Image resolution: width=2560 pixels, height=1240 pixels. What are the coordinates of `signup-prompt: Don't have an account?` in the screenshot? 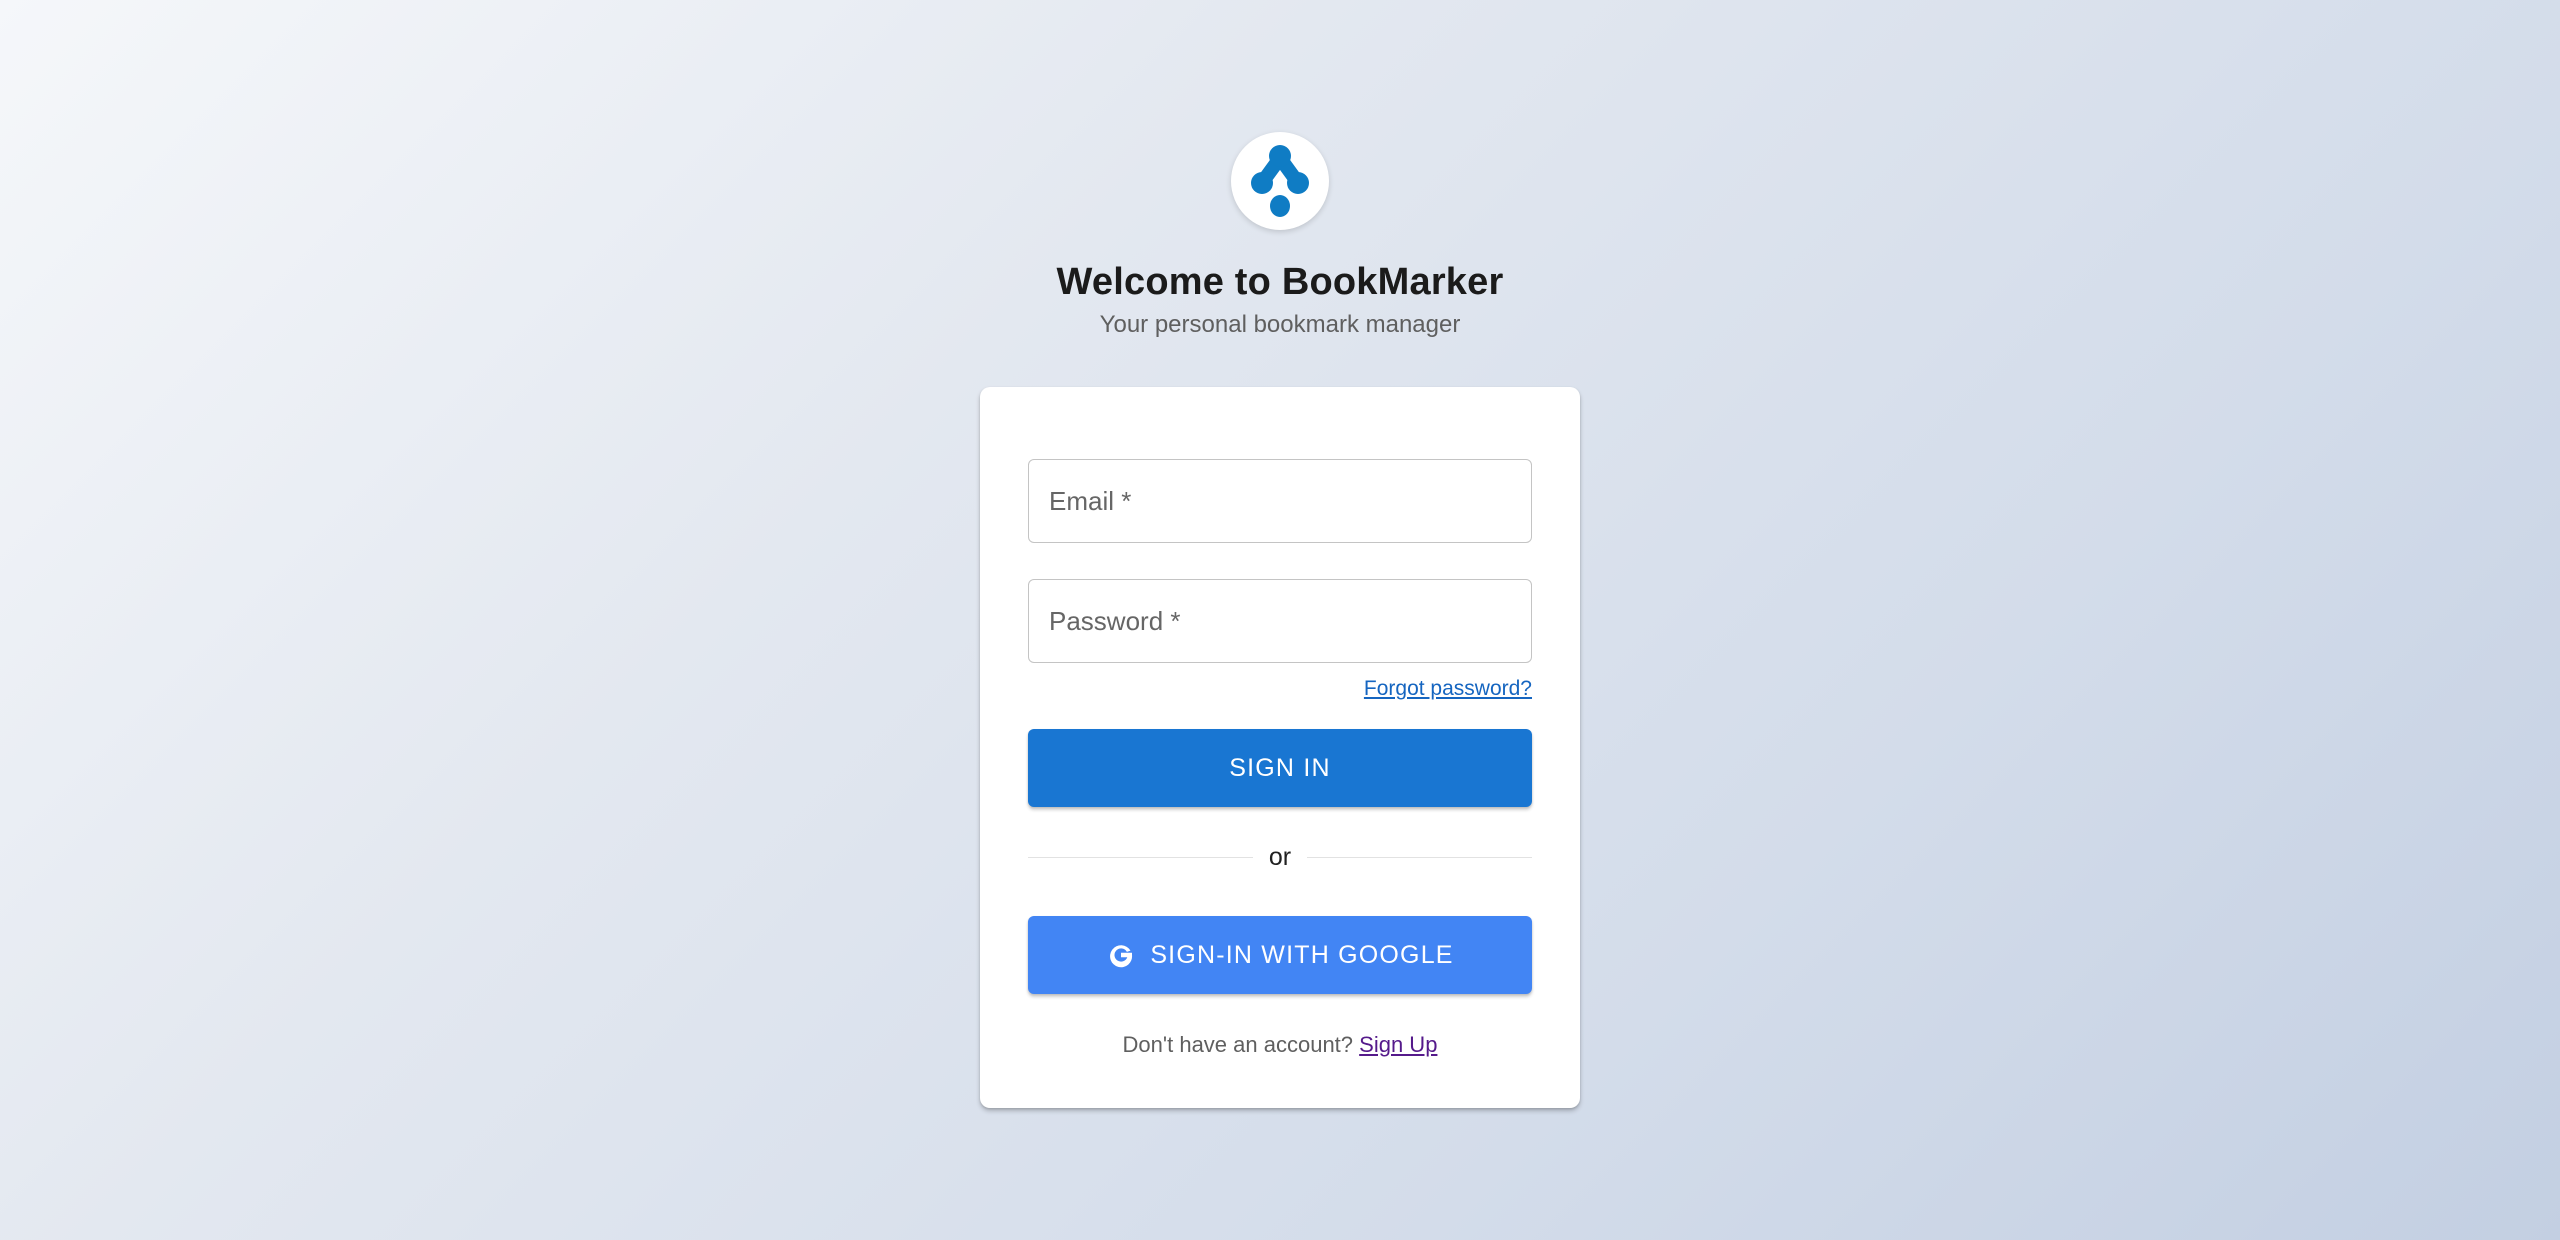 It's located at (1238, 1044).